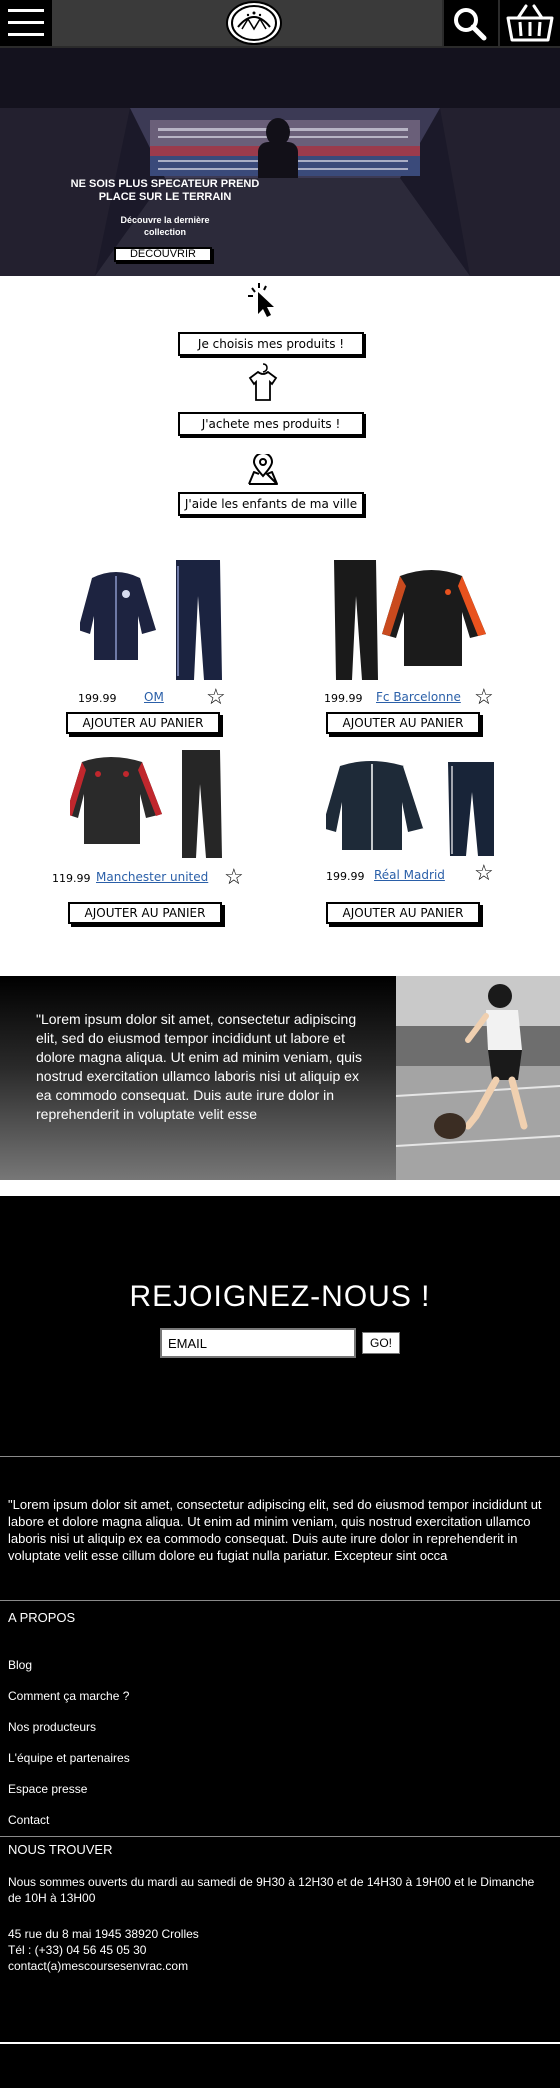  I want to click on kid-football-photo, so click(478, 1078).